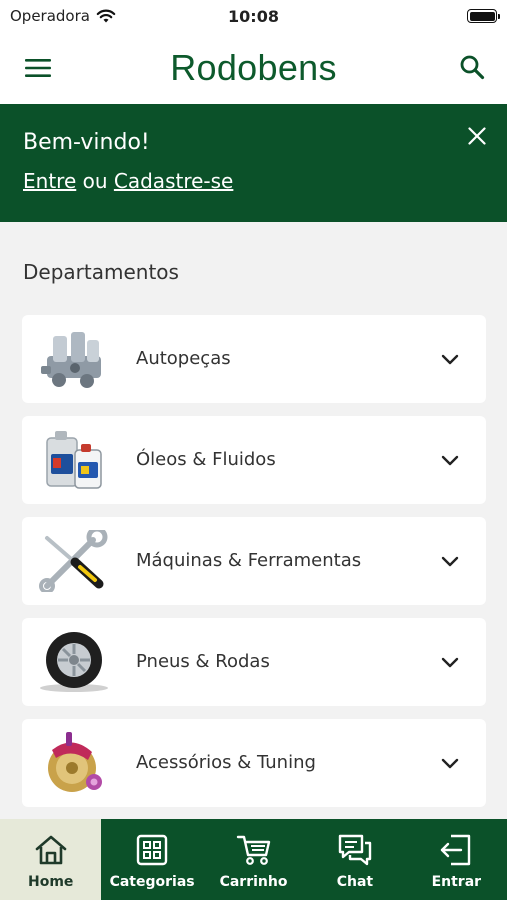  What do you see at coordinates (49, 181) in the screenshot?
I see `login-link: Entre` at bounding box center [49, 181].